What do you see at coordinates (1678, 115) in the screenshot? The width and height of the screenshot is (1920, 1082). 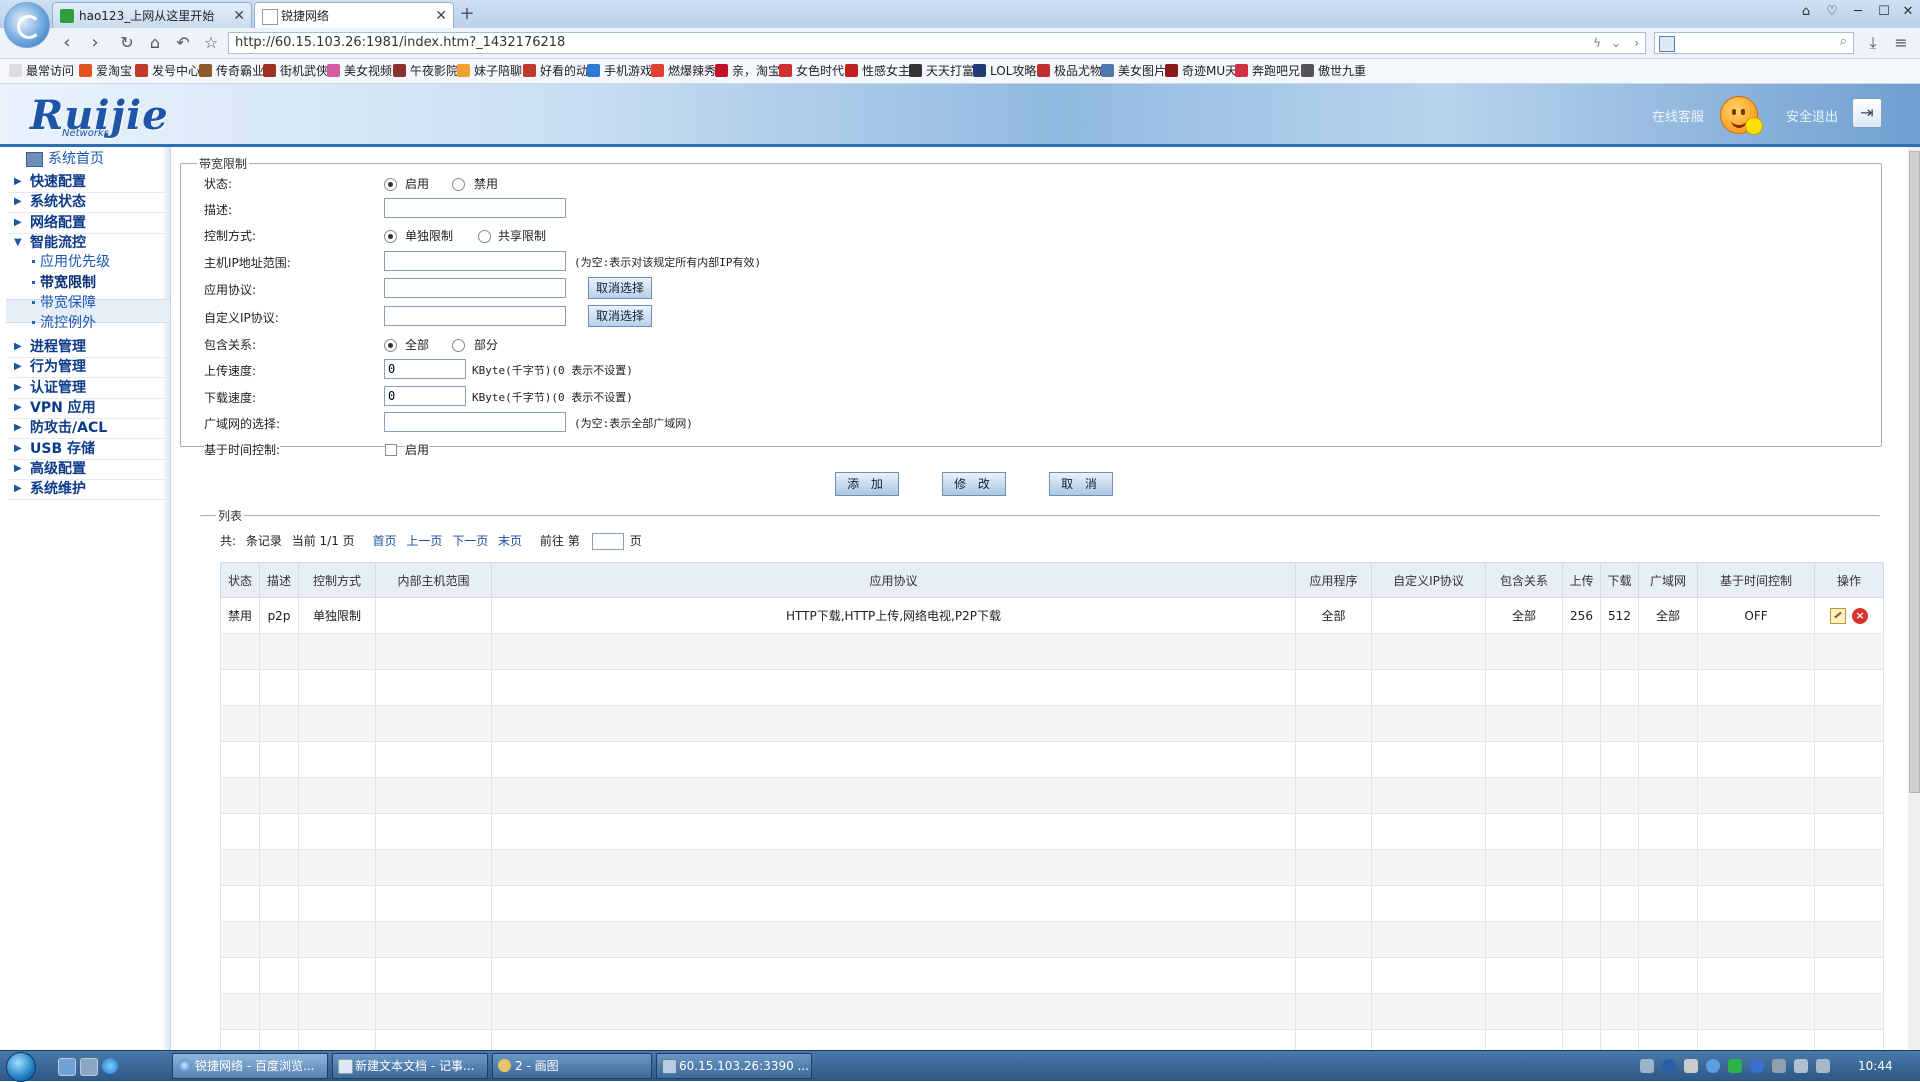 I see `online-service-link: 在线客服` at bounding box center [1678, 115].